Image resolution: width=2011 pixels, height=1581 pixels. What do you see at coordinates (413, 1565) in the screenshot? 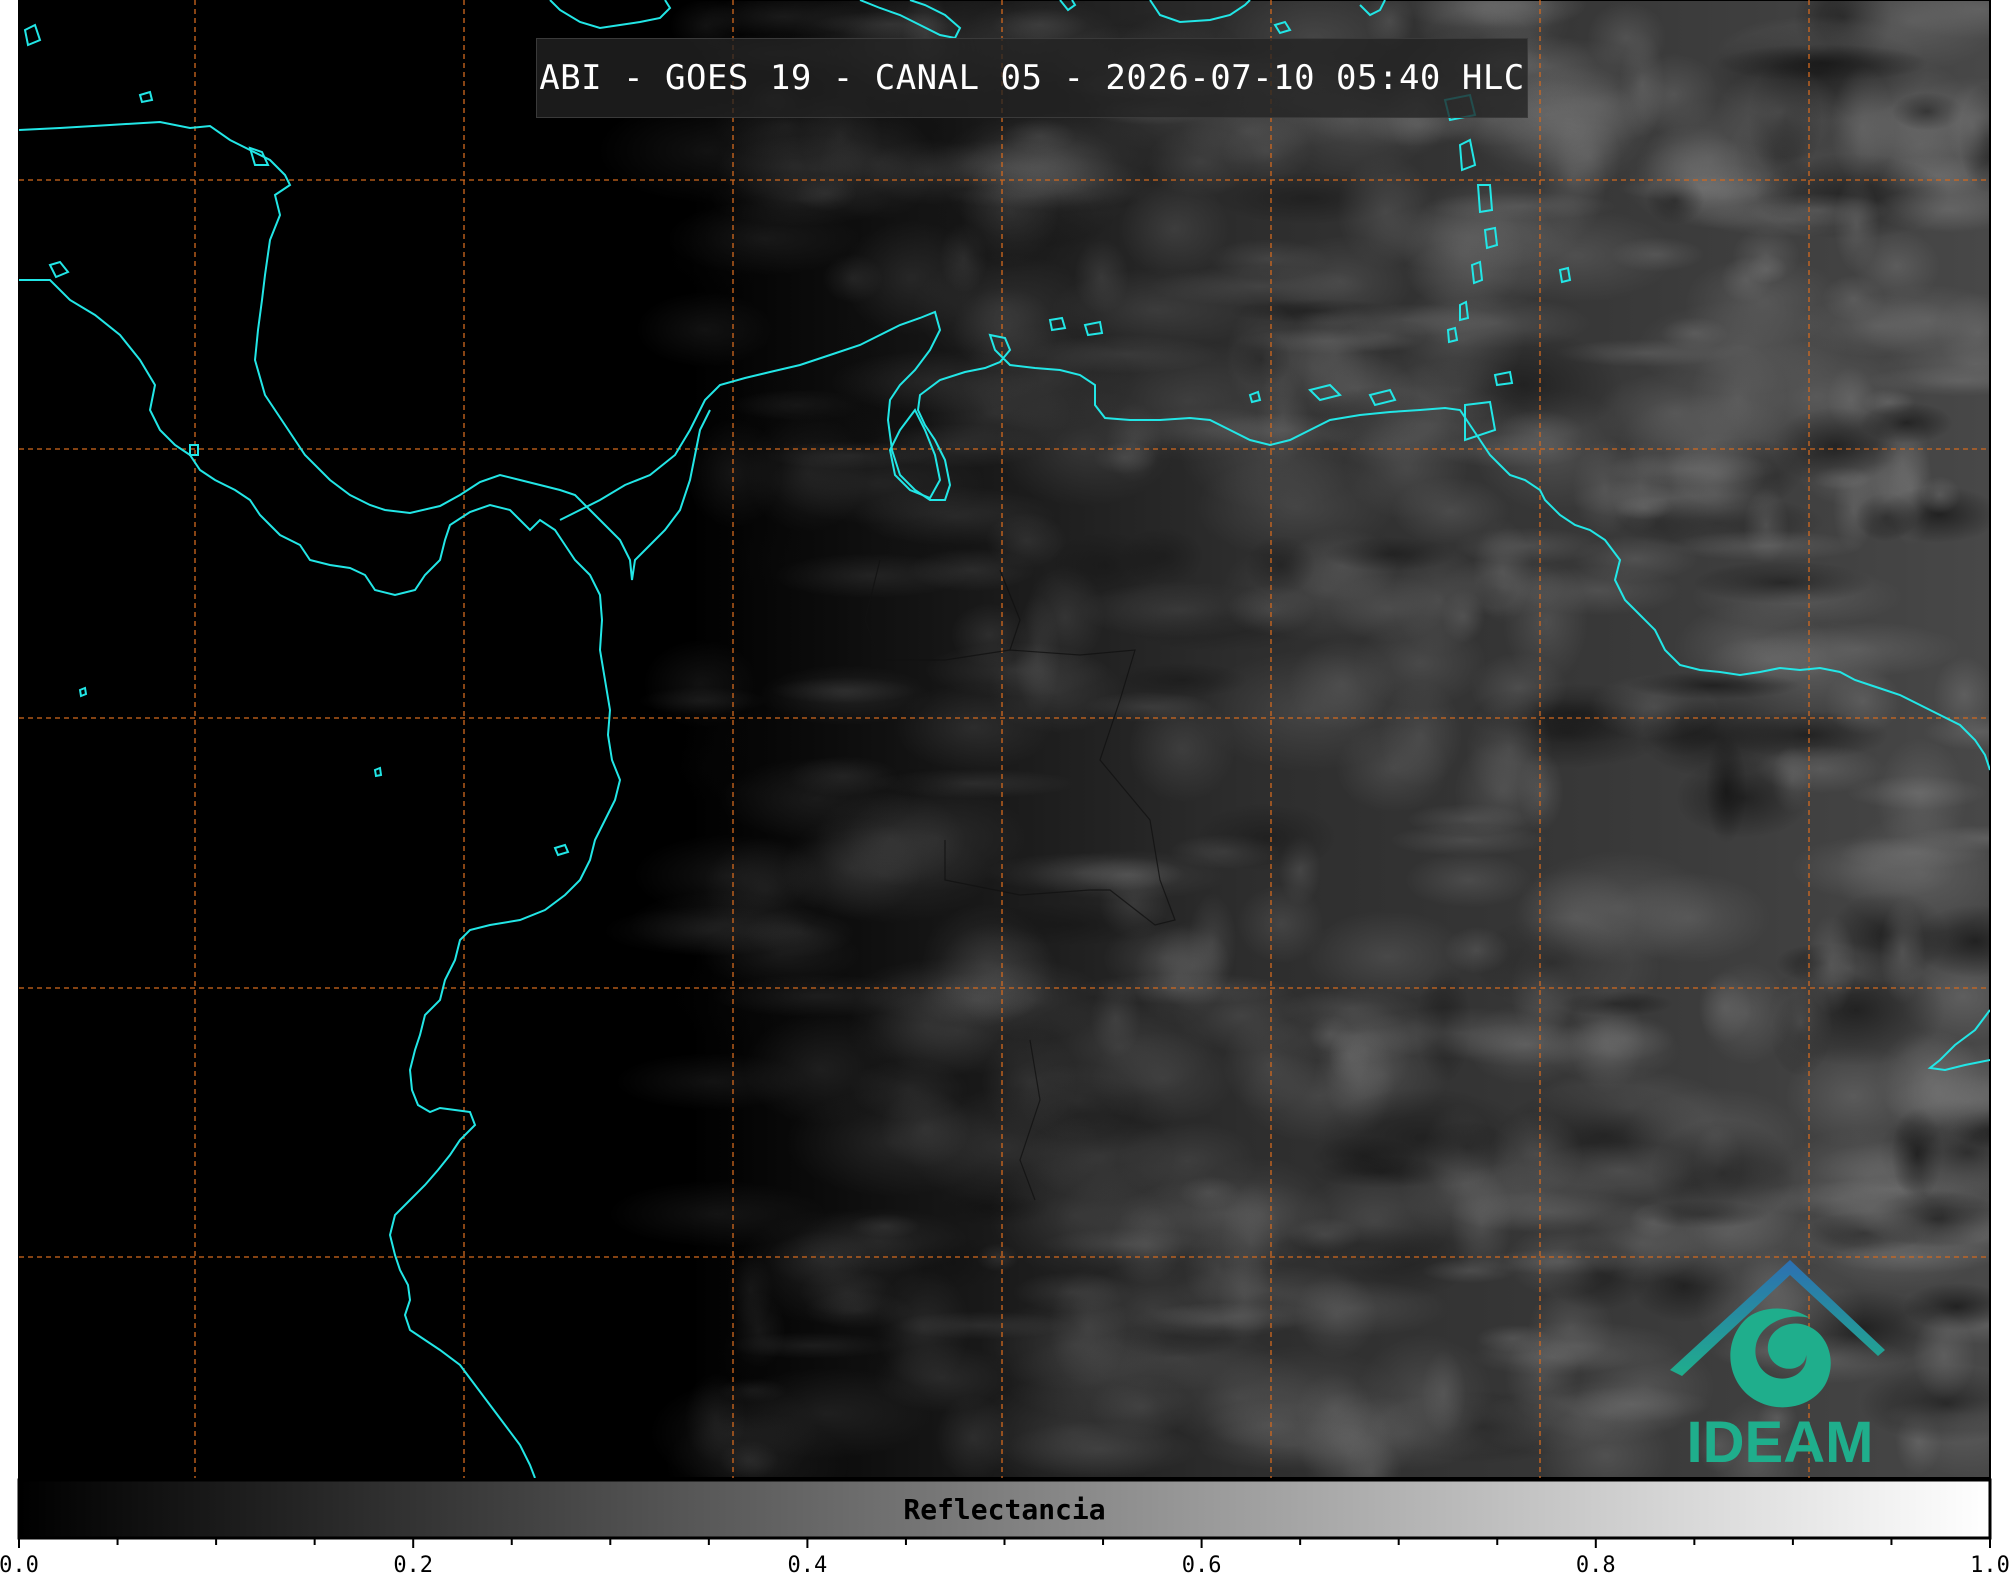
I see `colorbar-tick-label: 0.2` at bounding box center [413, 1565].